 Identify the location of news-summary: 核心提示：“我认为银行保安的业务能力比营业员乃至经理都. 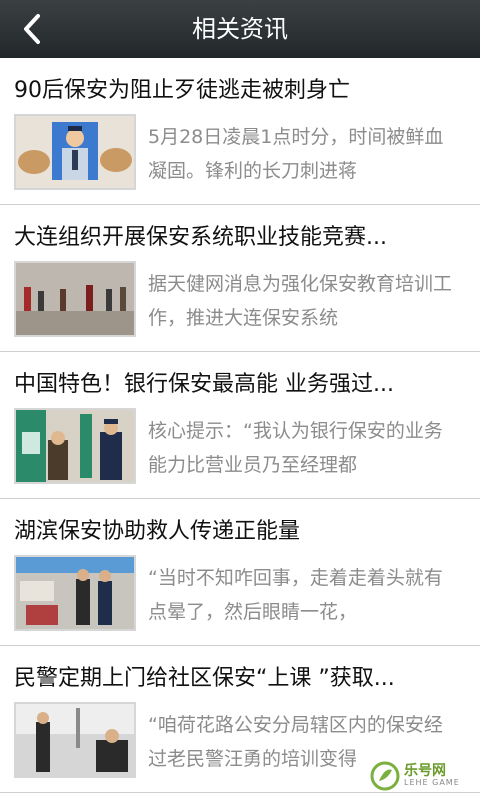
(295, 448).